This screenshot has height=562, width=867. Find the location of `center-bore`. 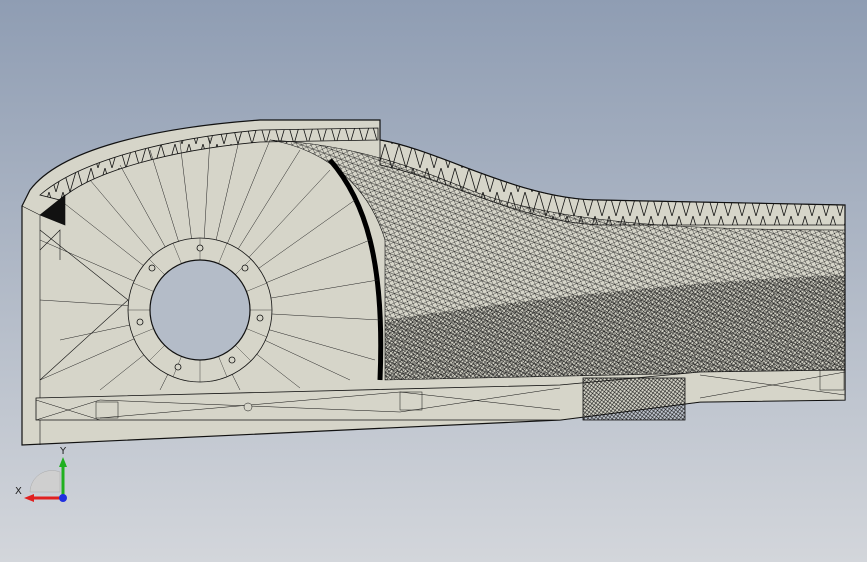

center-bore is located at coordinates (200, 310).